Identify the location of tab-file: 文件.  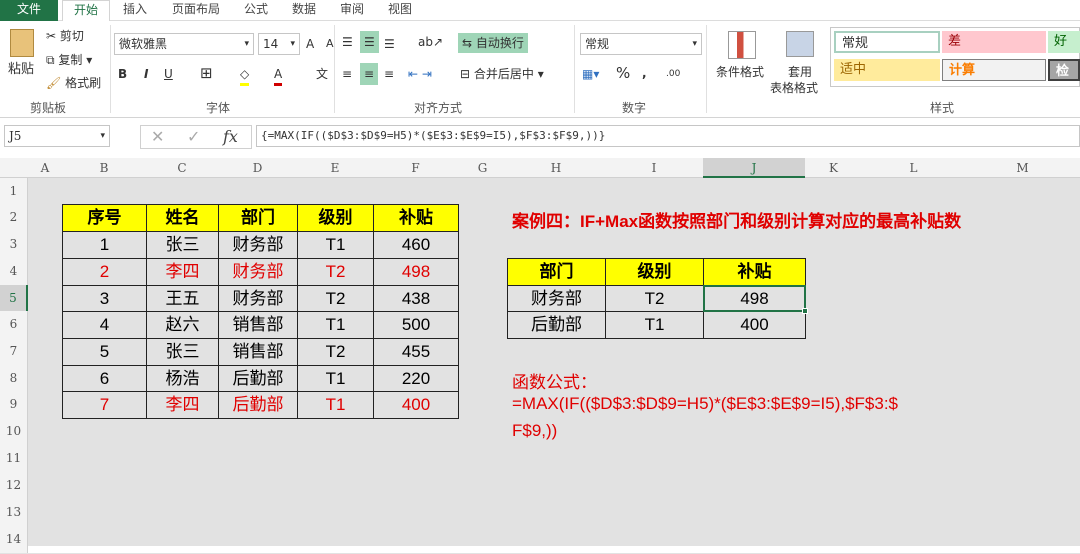
(29, 10).